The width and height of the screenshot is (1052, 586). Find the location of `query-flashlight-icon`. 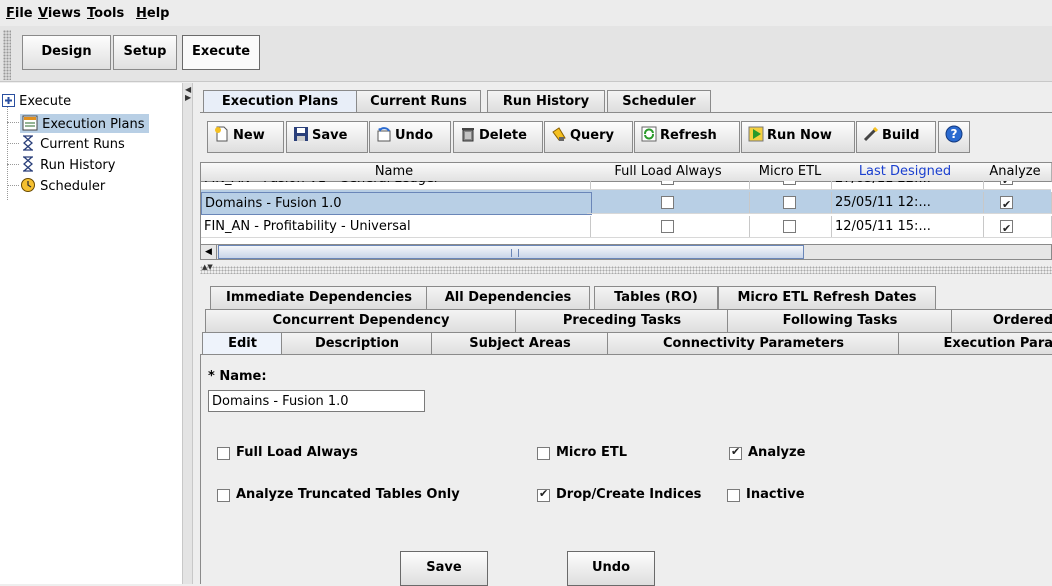

query-flashlight-icon is located at coordinates (559, 134).